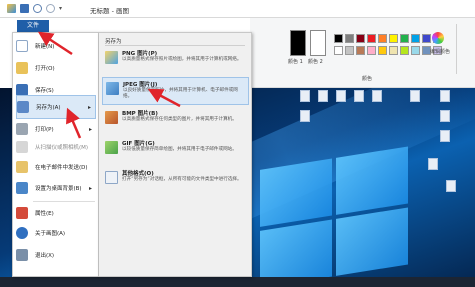  What do you see at coordinates (56, 147) in the screenshot?
I see `menu-item-scanner: 从扫描仪或照相机(M)` at bounding box center [56, 147].